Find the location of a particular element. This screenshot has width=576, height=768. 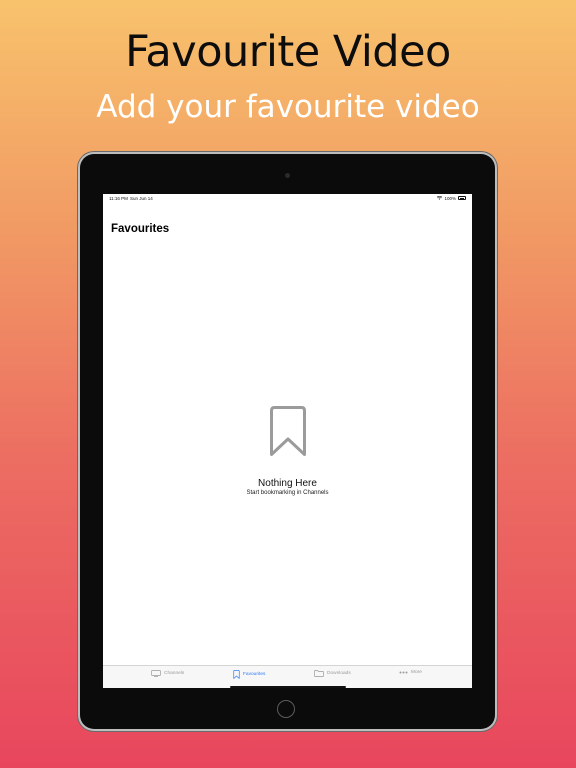

tab-channels: Channels is located at coordinates (167, 673).